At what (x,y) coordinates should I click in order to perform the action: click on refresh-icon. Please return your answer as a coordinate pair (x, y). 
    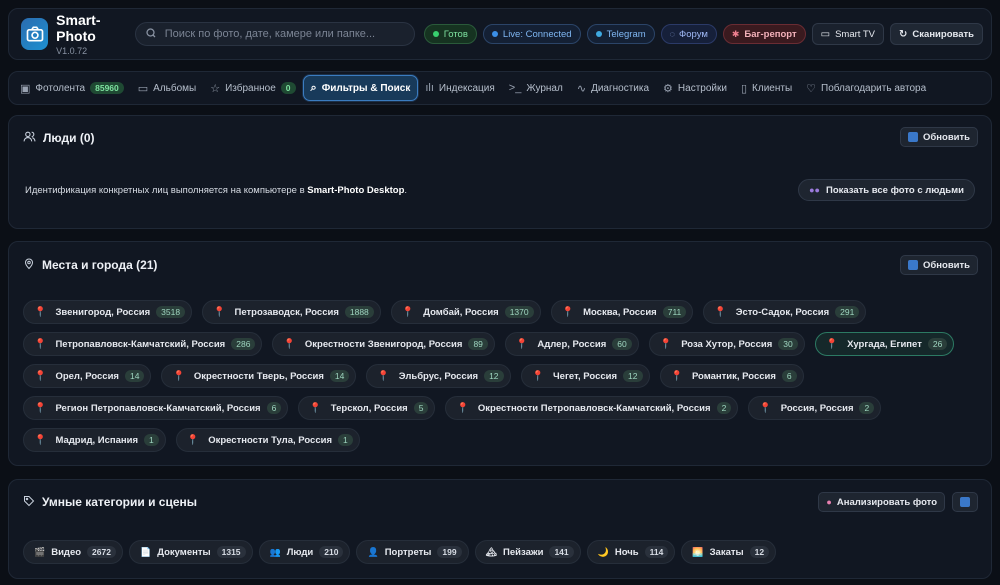
    Looking at the image, I should click on (913, 137).